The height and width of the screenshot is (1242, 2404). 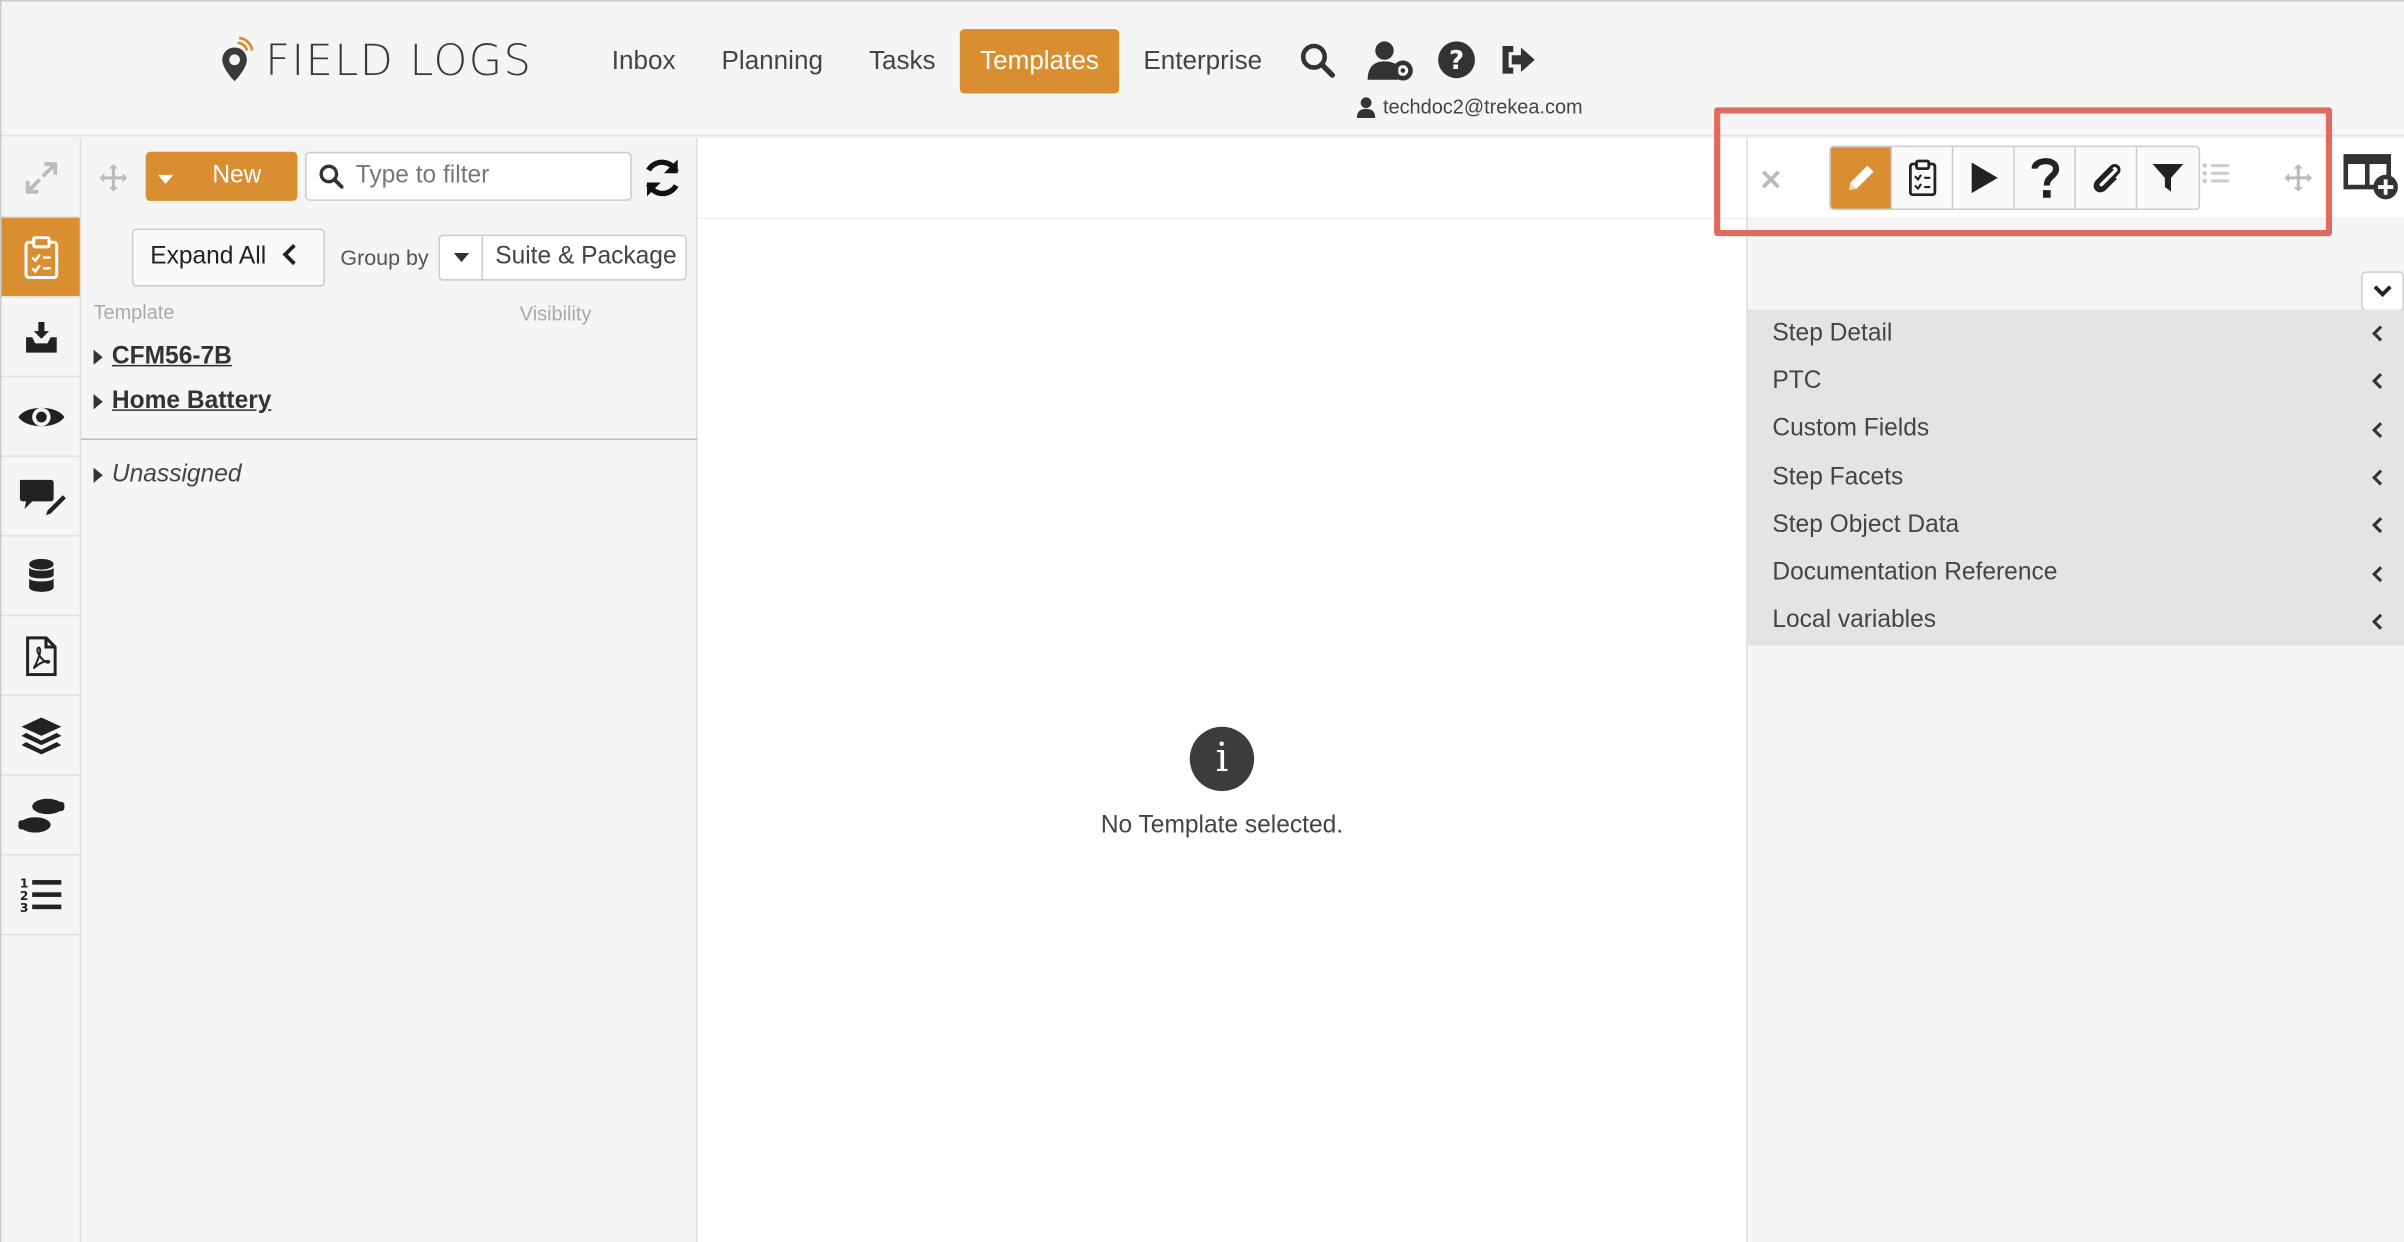 What do you see at coordinates (1984, 178) in the screenshot?
I see `play-icon` at bounding box center [1984, 178].